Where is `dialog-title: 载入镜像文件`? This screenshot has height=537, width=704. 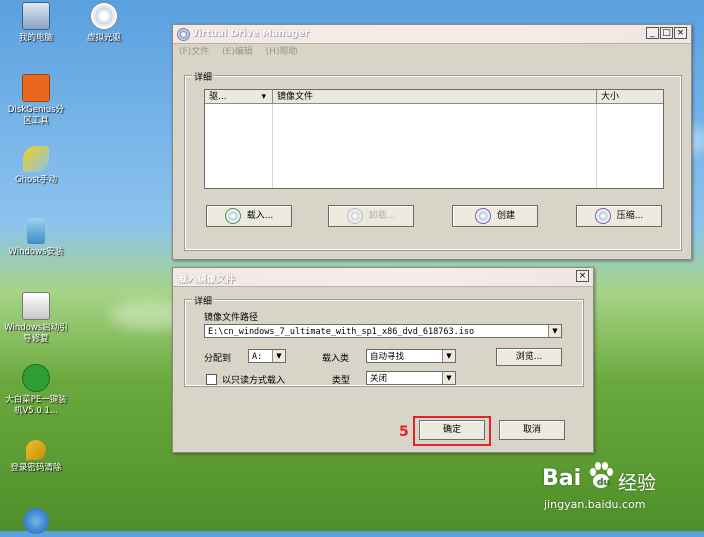 dialog-title: 载入镜像文件 is located at coordinates (207, 279).